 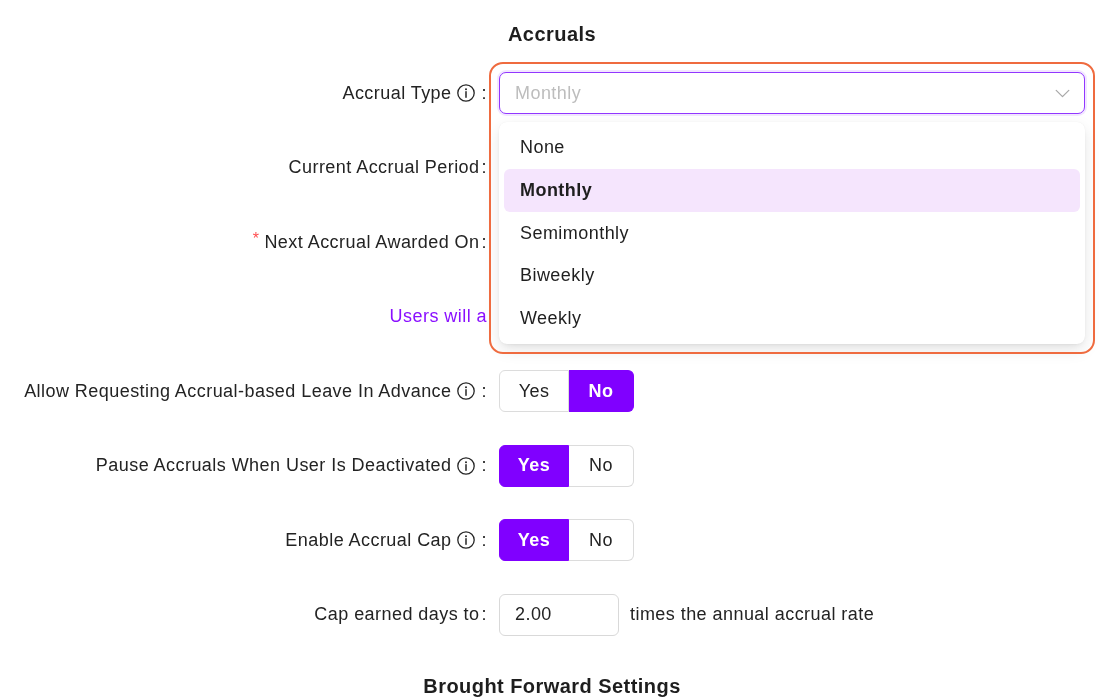 What do you see at coordinates (1062, 93) in the screenshot?
I see `chevron-down-icon` at bounding box center [1062, 93].